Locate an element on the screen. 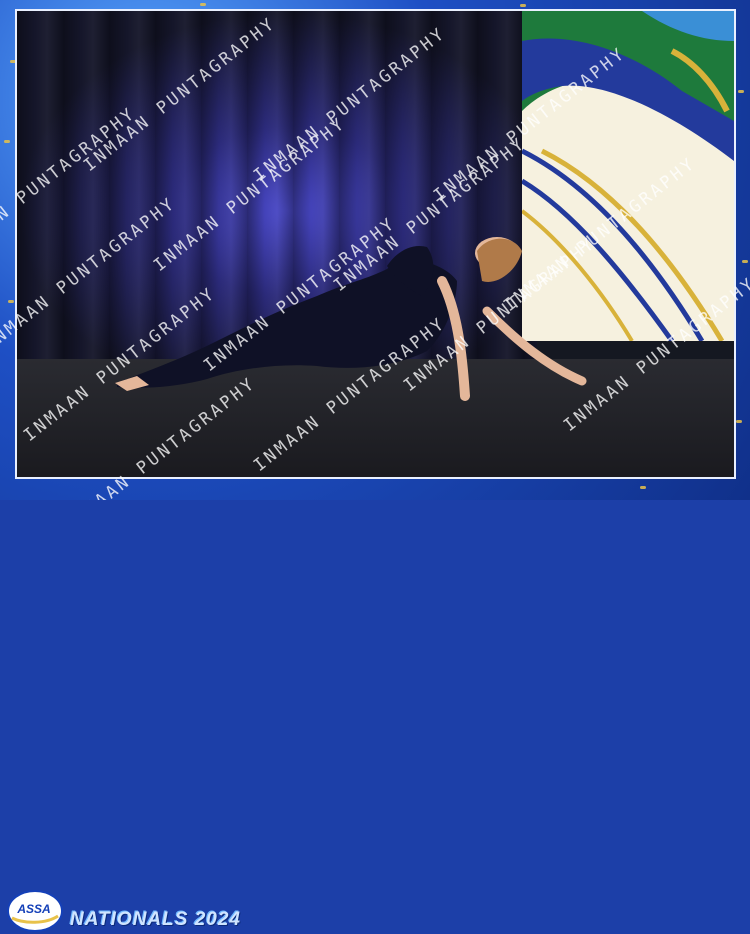 Image resolution: width=750 pixels, height=934 pixels. event-title: NATIONALS 2024 is located at coordinates (155, 919).